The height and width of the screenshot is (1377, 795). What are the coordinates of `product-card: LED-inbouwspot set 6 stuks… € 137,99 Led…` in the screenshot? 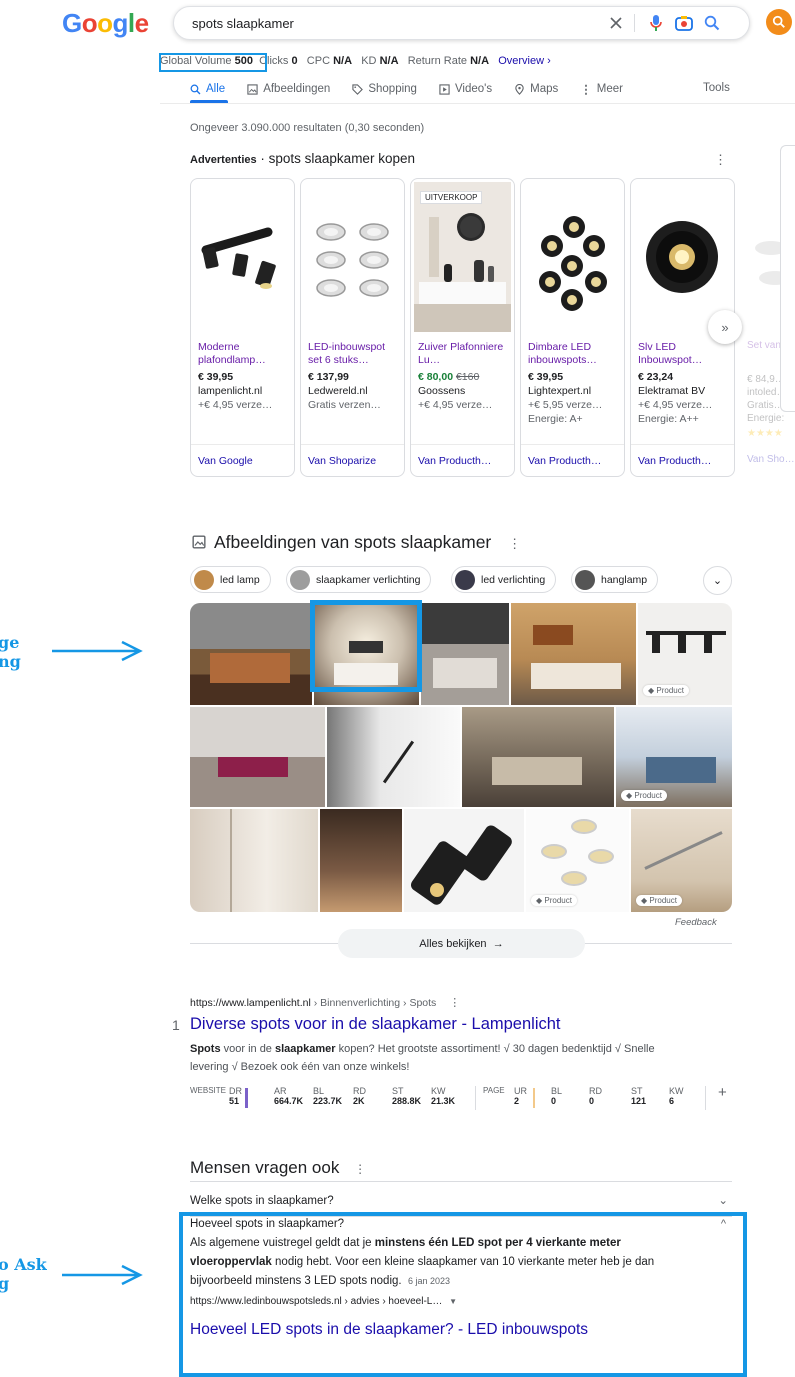 It's located at (352, 327).